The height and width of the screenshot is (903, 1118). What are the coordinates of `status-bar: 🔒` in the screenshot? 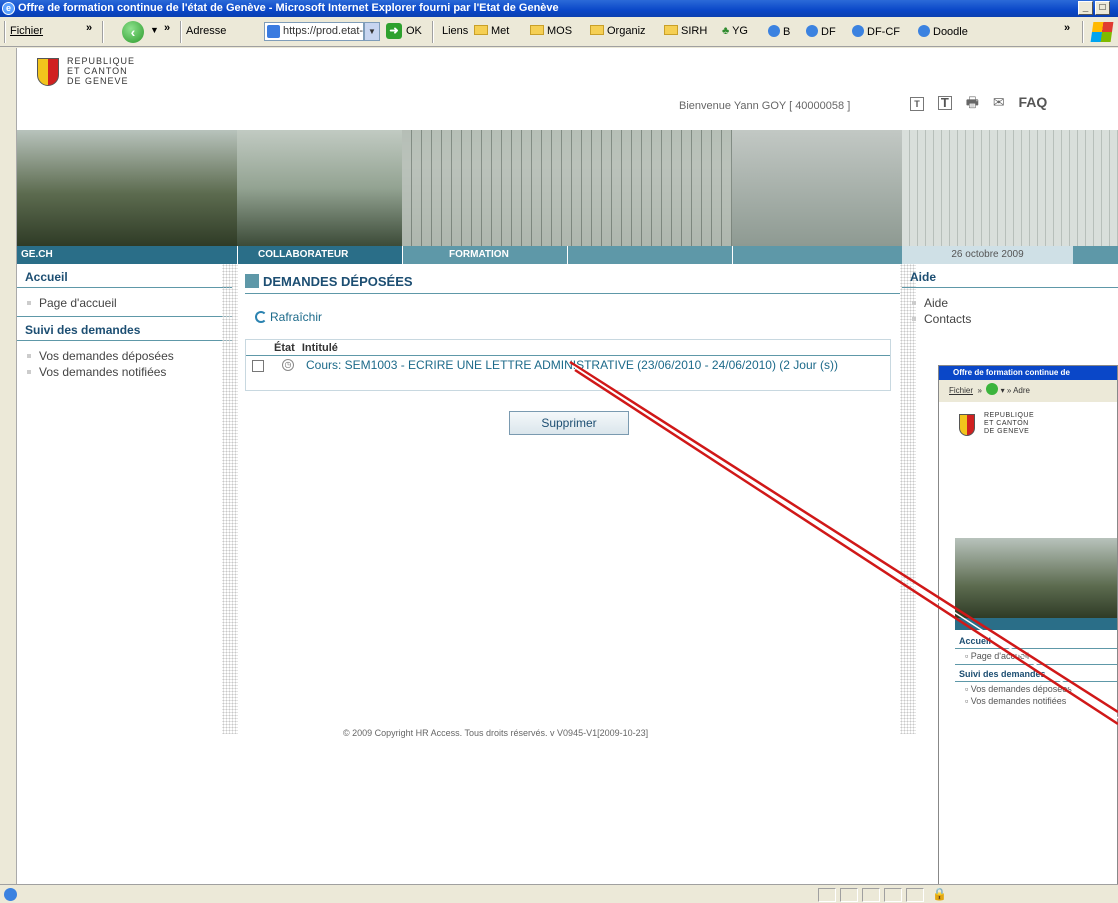 It's located at (559, 893).